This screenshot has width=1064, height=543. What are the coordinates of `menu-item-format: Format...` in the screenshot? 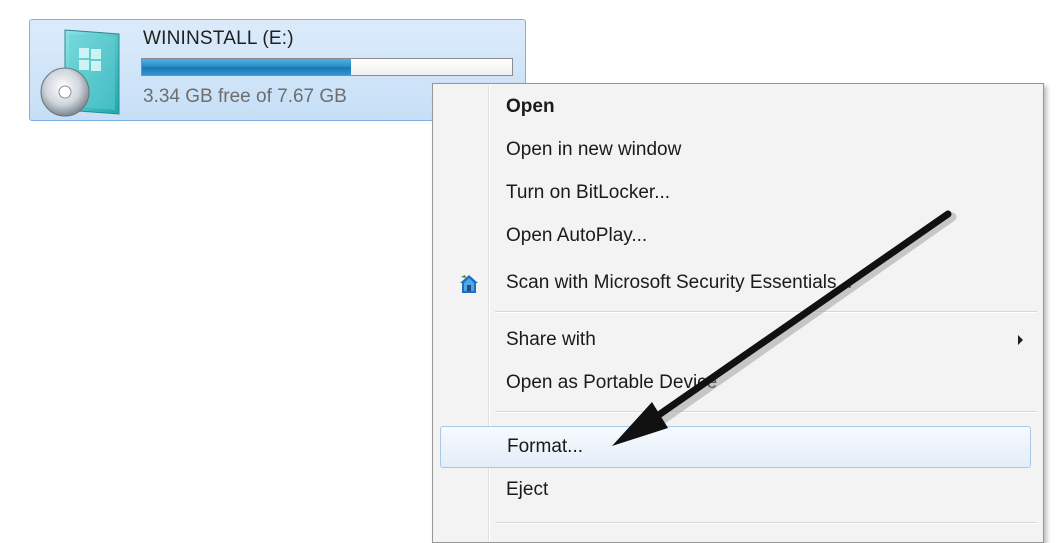 It's located at (735, 447).